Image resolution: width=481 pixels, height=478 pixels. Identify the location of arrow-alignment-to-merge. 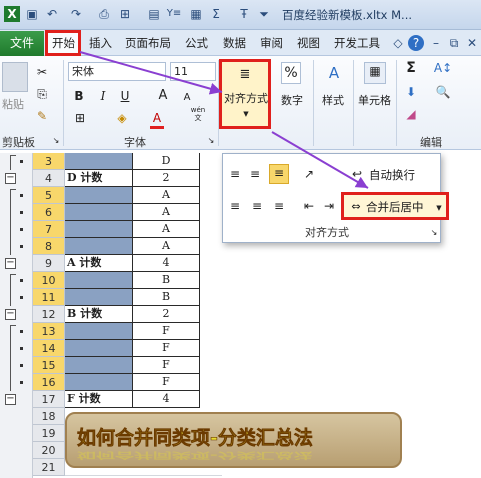
(320, 160).